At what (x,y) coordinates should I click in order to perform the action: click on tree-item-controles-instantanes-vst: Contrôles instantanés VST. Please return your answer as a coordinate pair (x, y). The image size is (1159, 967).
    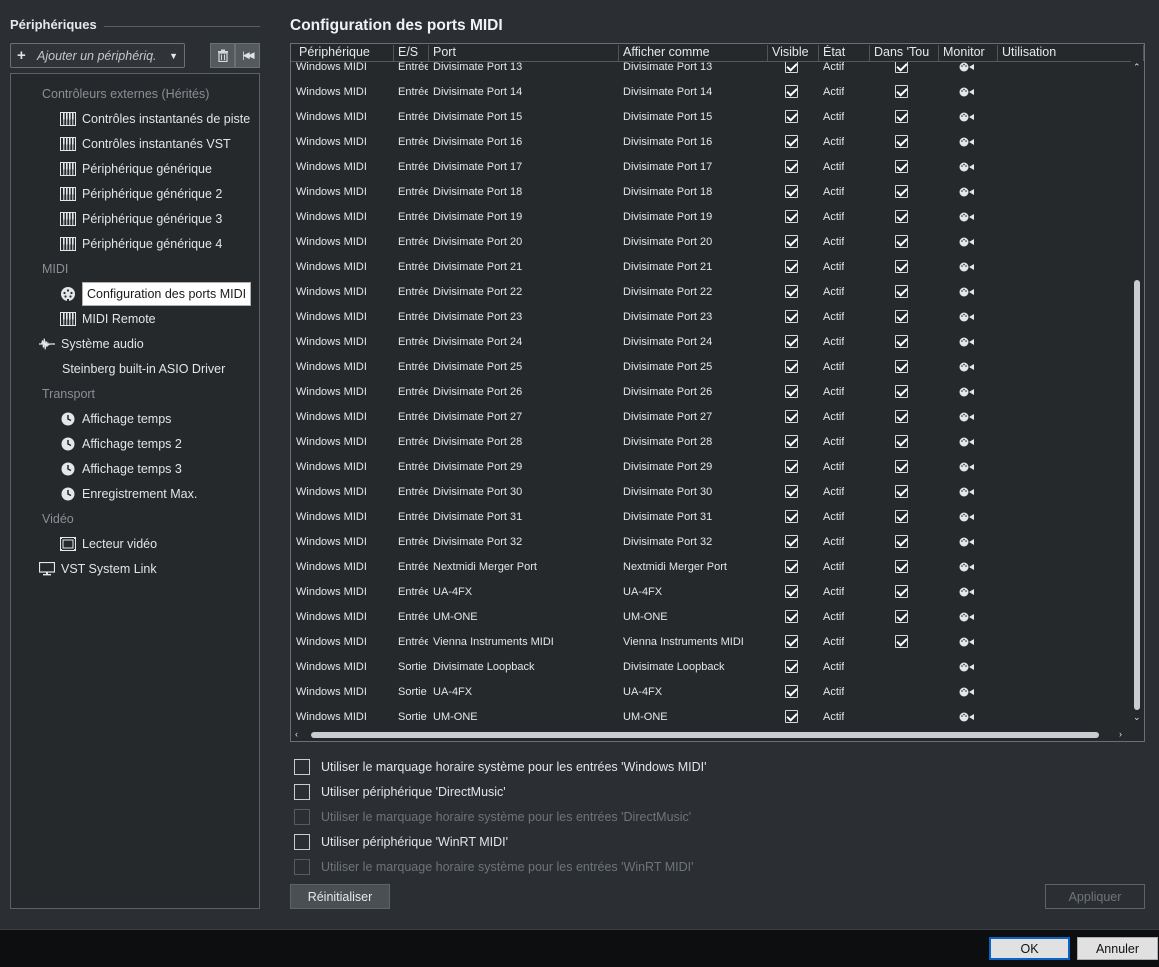
    Looking at the image, I should click on (145, 144).